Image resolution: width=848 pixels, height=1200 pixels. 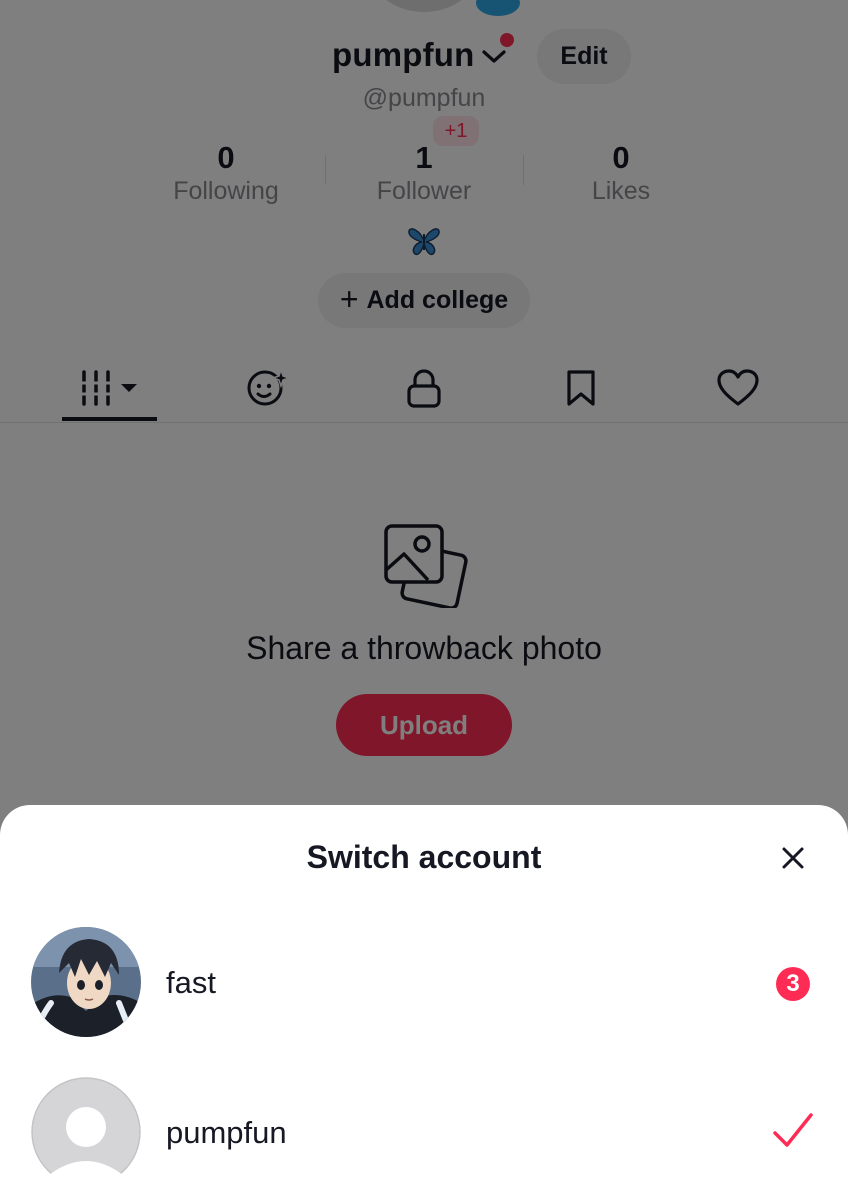 What do you see at coordinates (793, 984) in the screenshot?
I see `notification-count-badge: 3` at bounding box center [793, 984].